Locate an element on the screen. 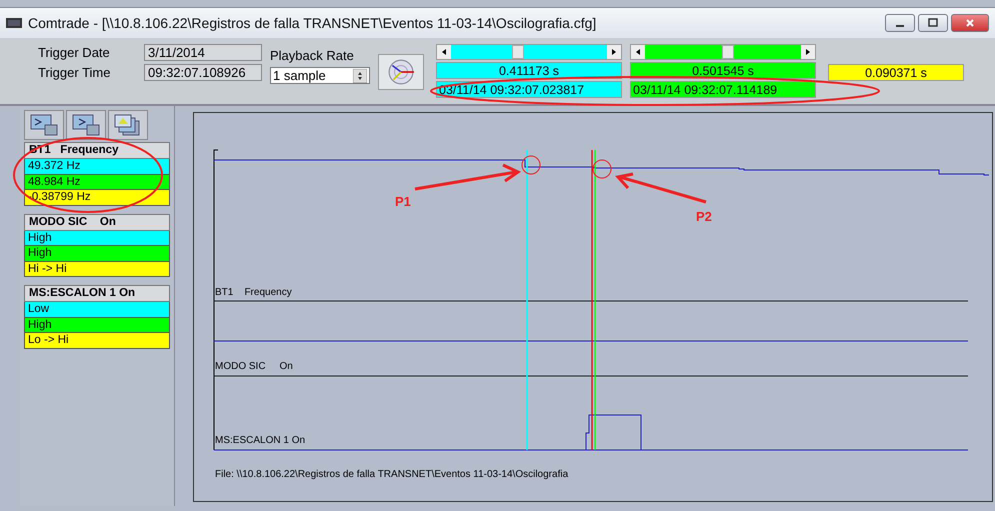 This screenshot has width=995, height=511. annotation-label: P2 is located at coordinates (704, 216).